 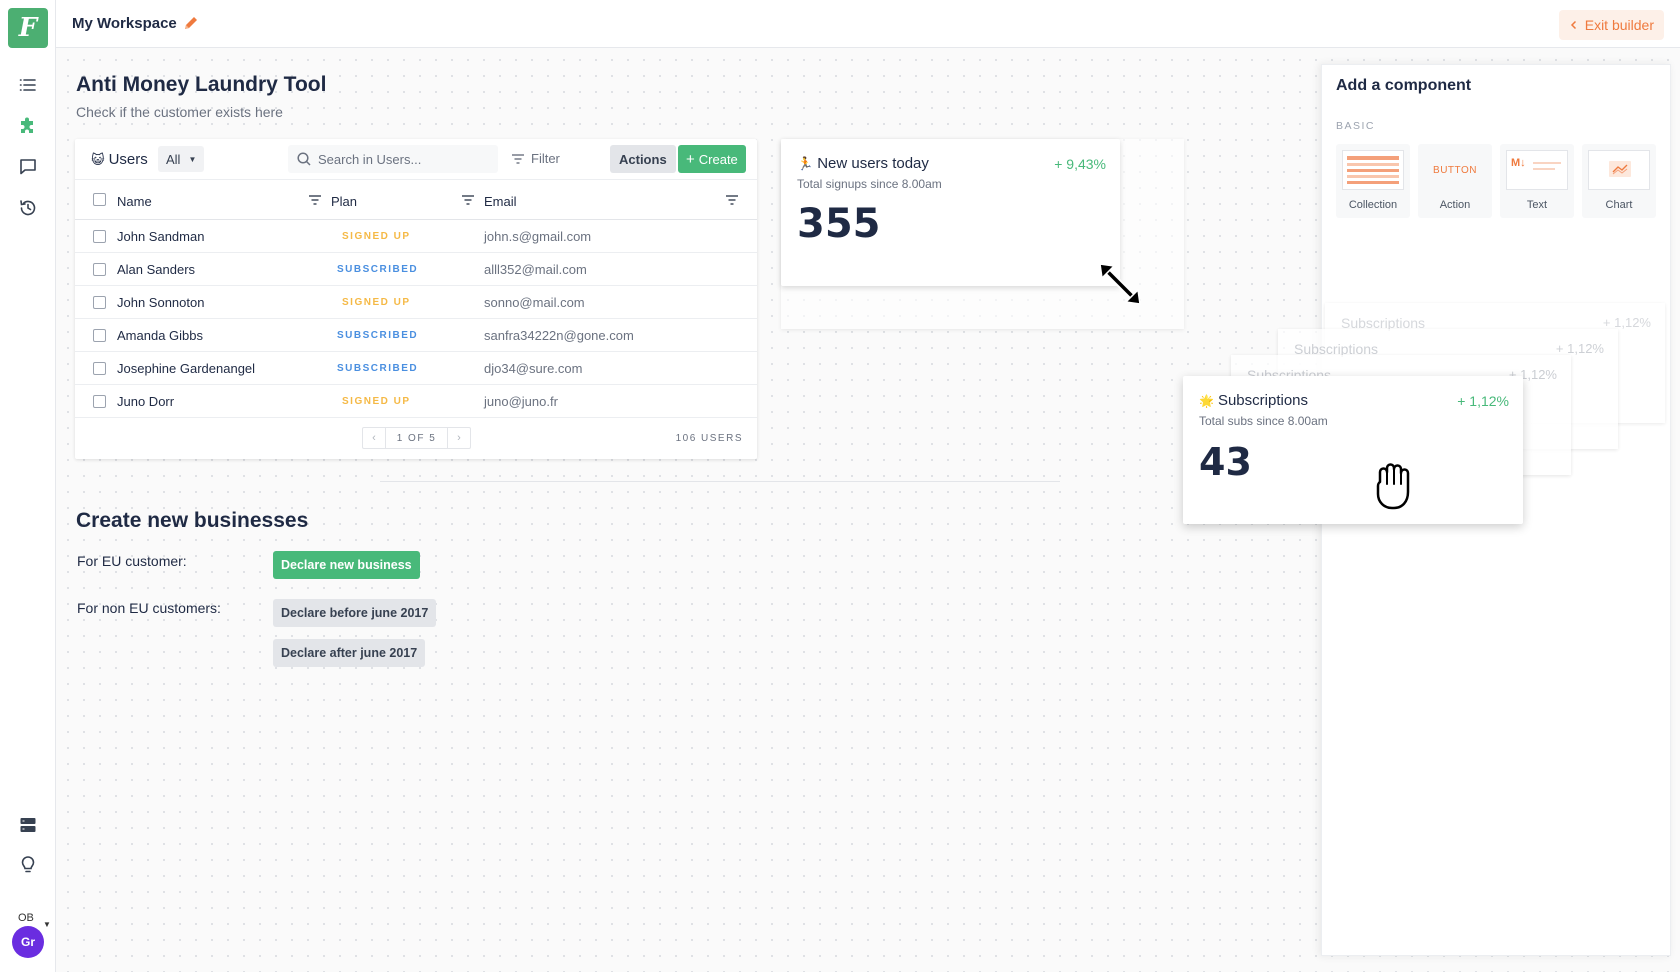 What do you see at coordinates (709, 438) in the screenshot?
I see `total-users: 106 USERS` at bounding box center [709, 438].